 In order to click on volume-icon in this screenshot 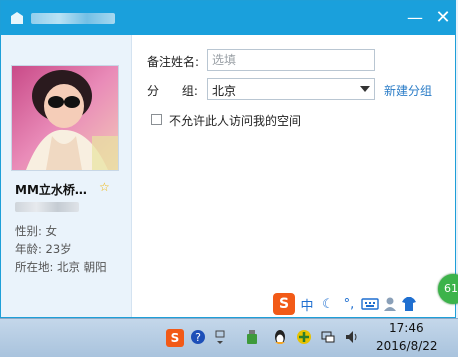, I will do `click(352, 337)`.